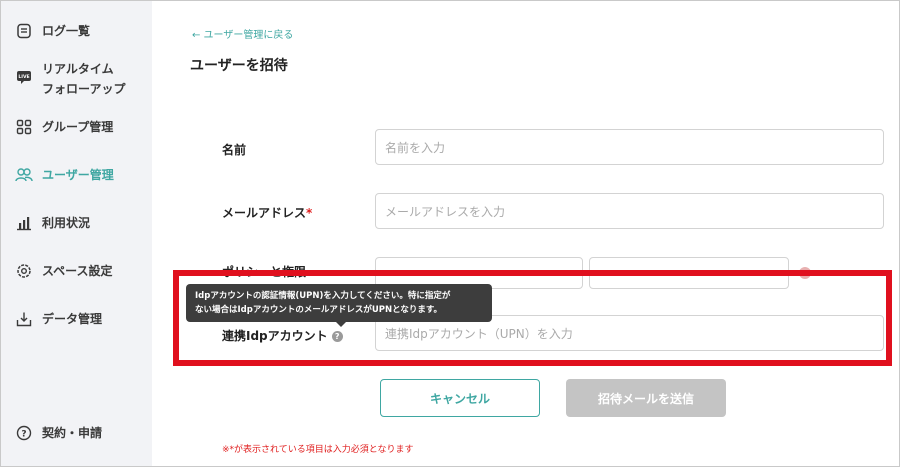 The height and width of the screenshot is (467, 900). I want to click on sidebar-item-data-management: データ管理, so click(58, 319).